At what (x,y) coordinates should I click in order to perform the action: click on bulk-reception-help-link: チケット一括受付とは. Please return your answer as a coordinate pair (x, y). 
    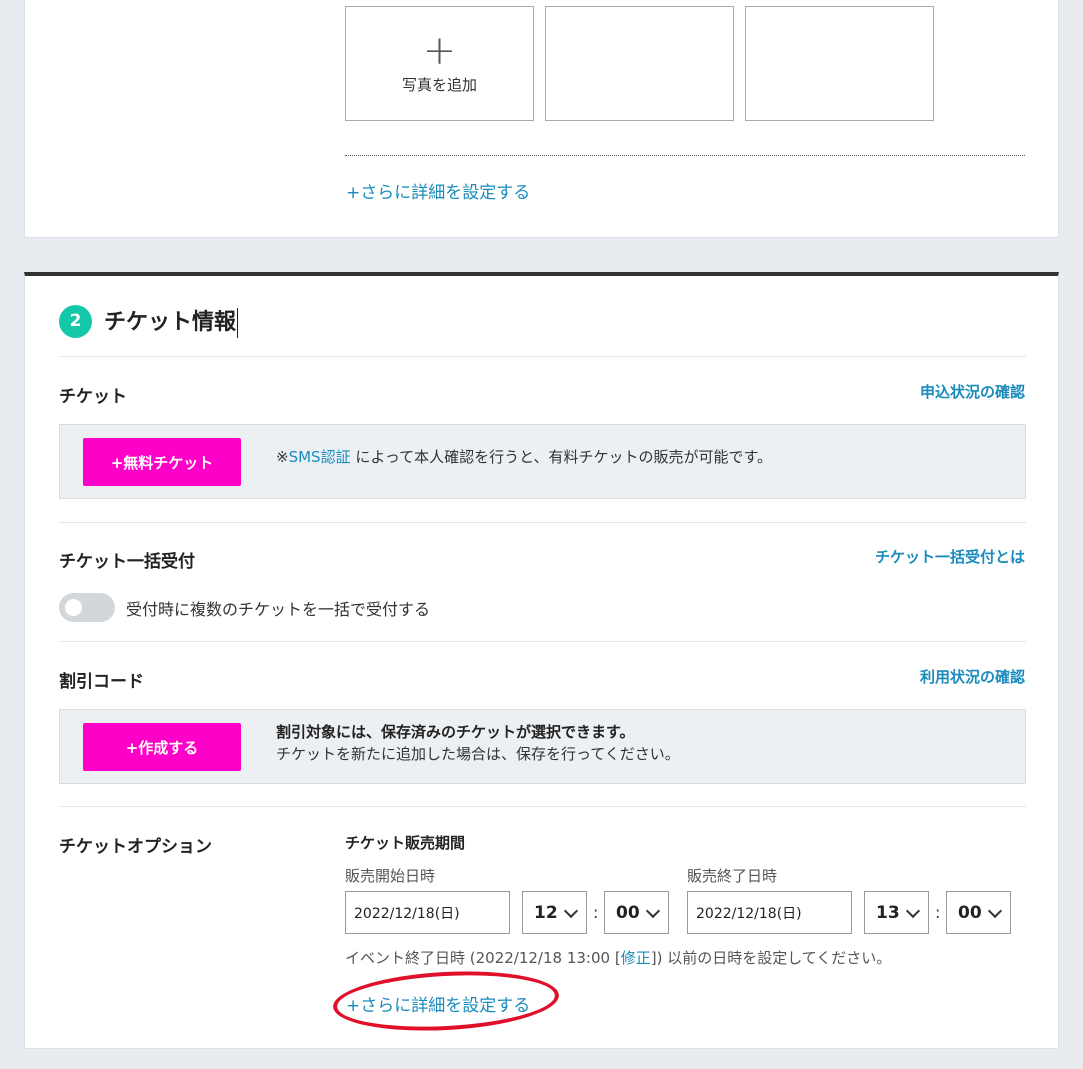
    Looking at the image, I should click on (950, 556).